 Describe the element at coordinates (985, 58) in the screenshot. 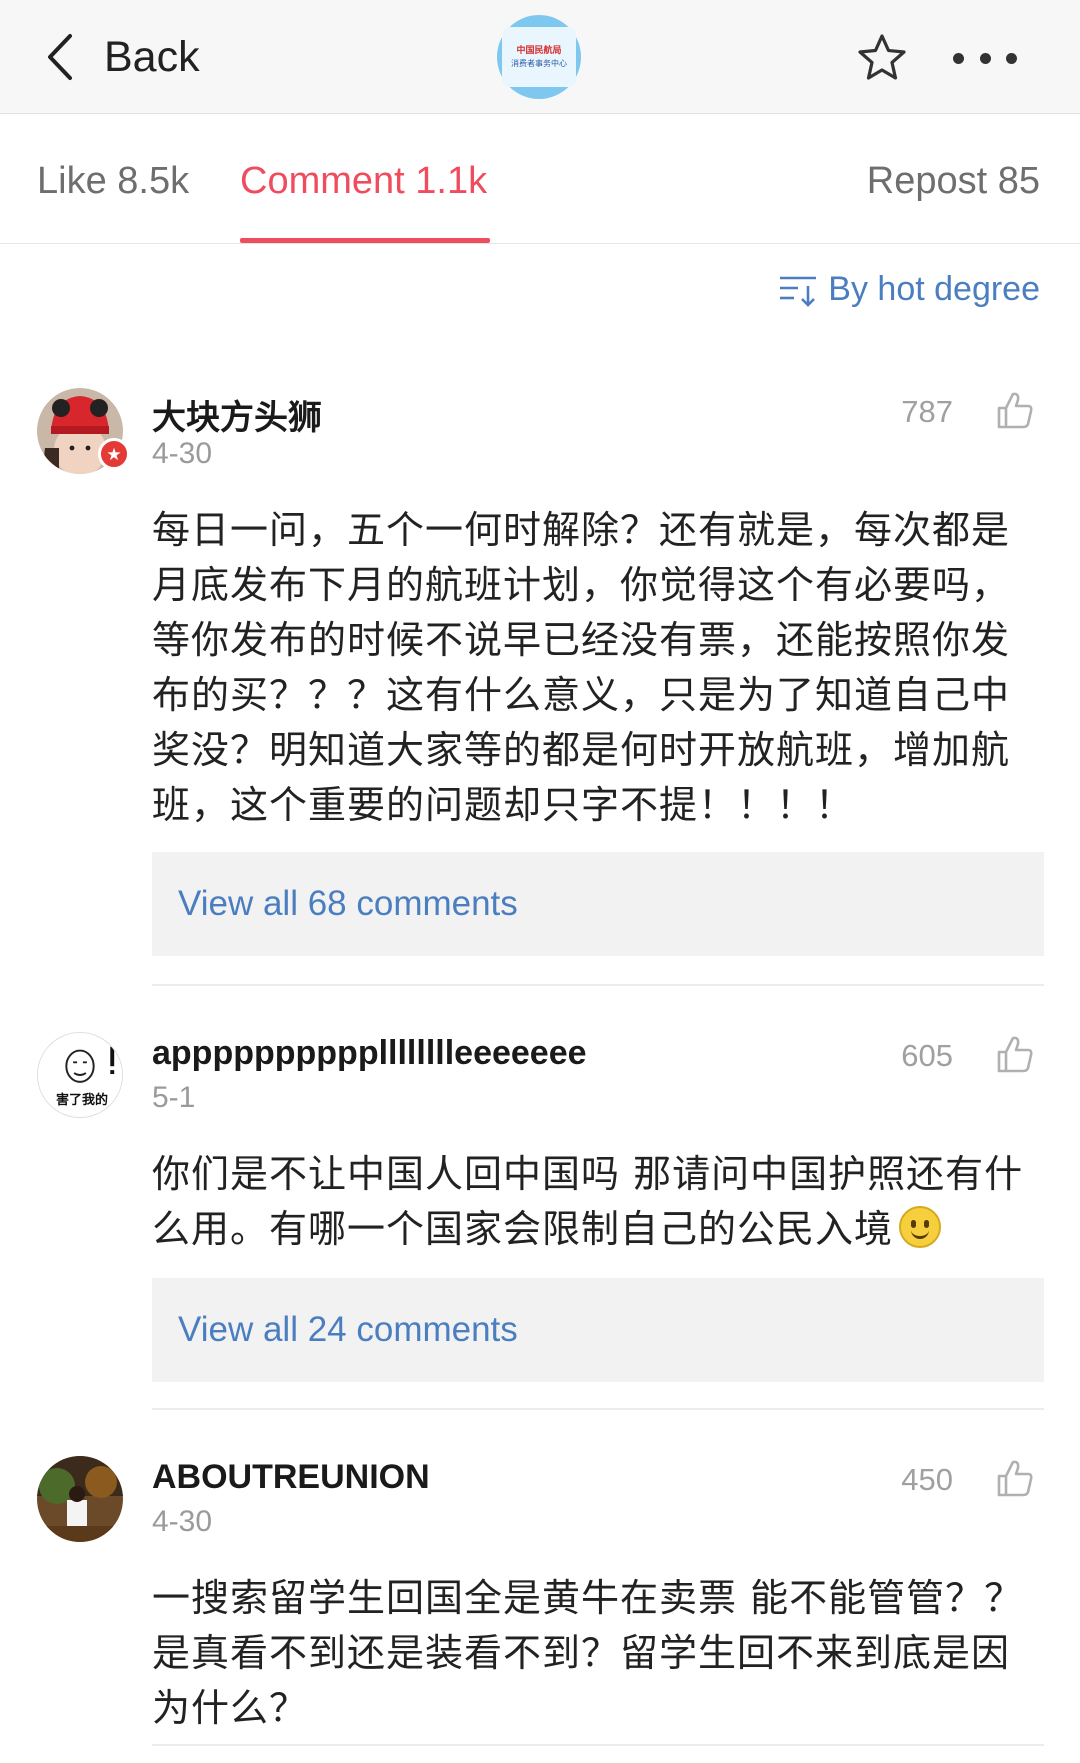

I see `more-dots-icon` at that location.